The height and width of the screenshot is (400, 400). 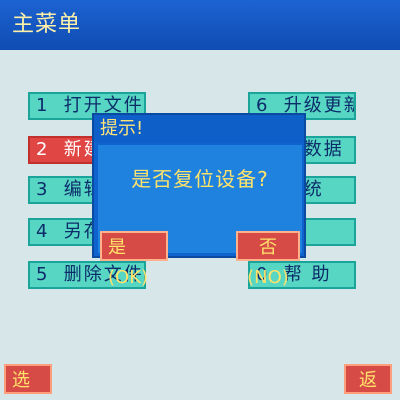 I want to click on menu-item-label: 帮 助, so click(x=307, y=274).